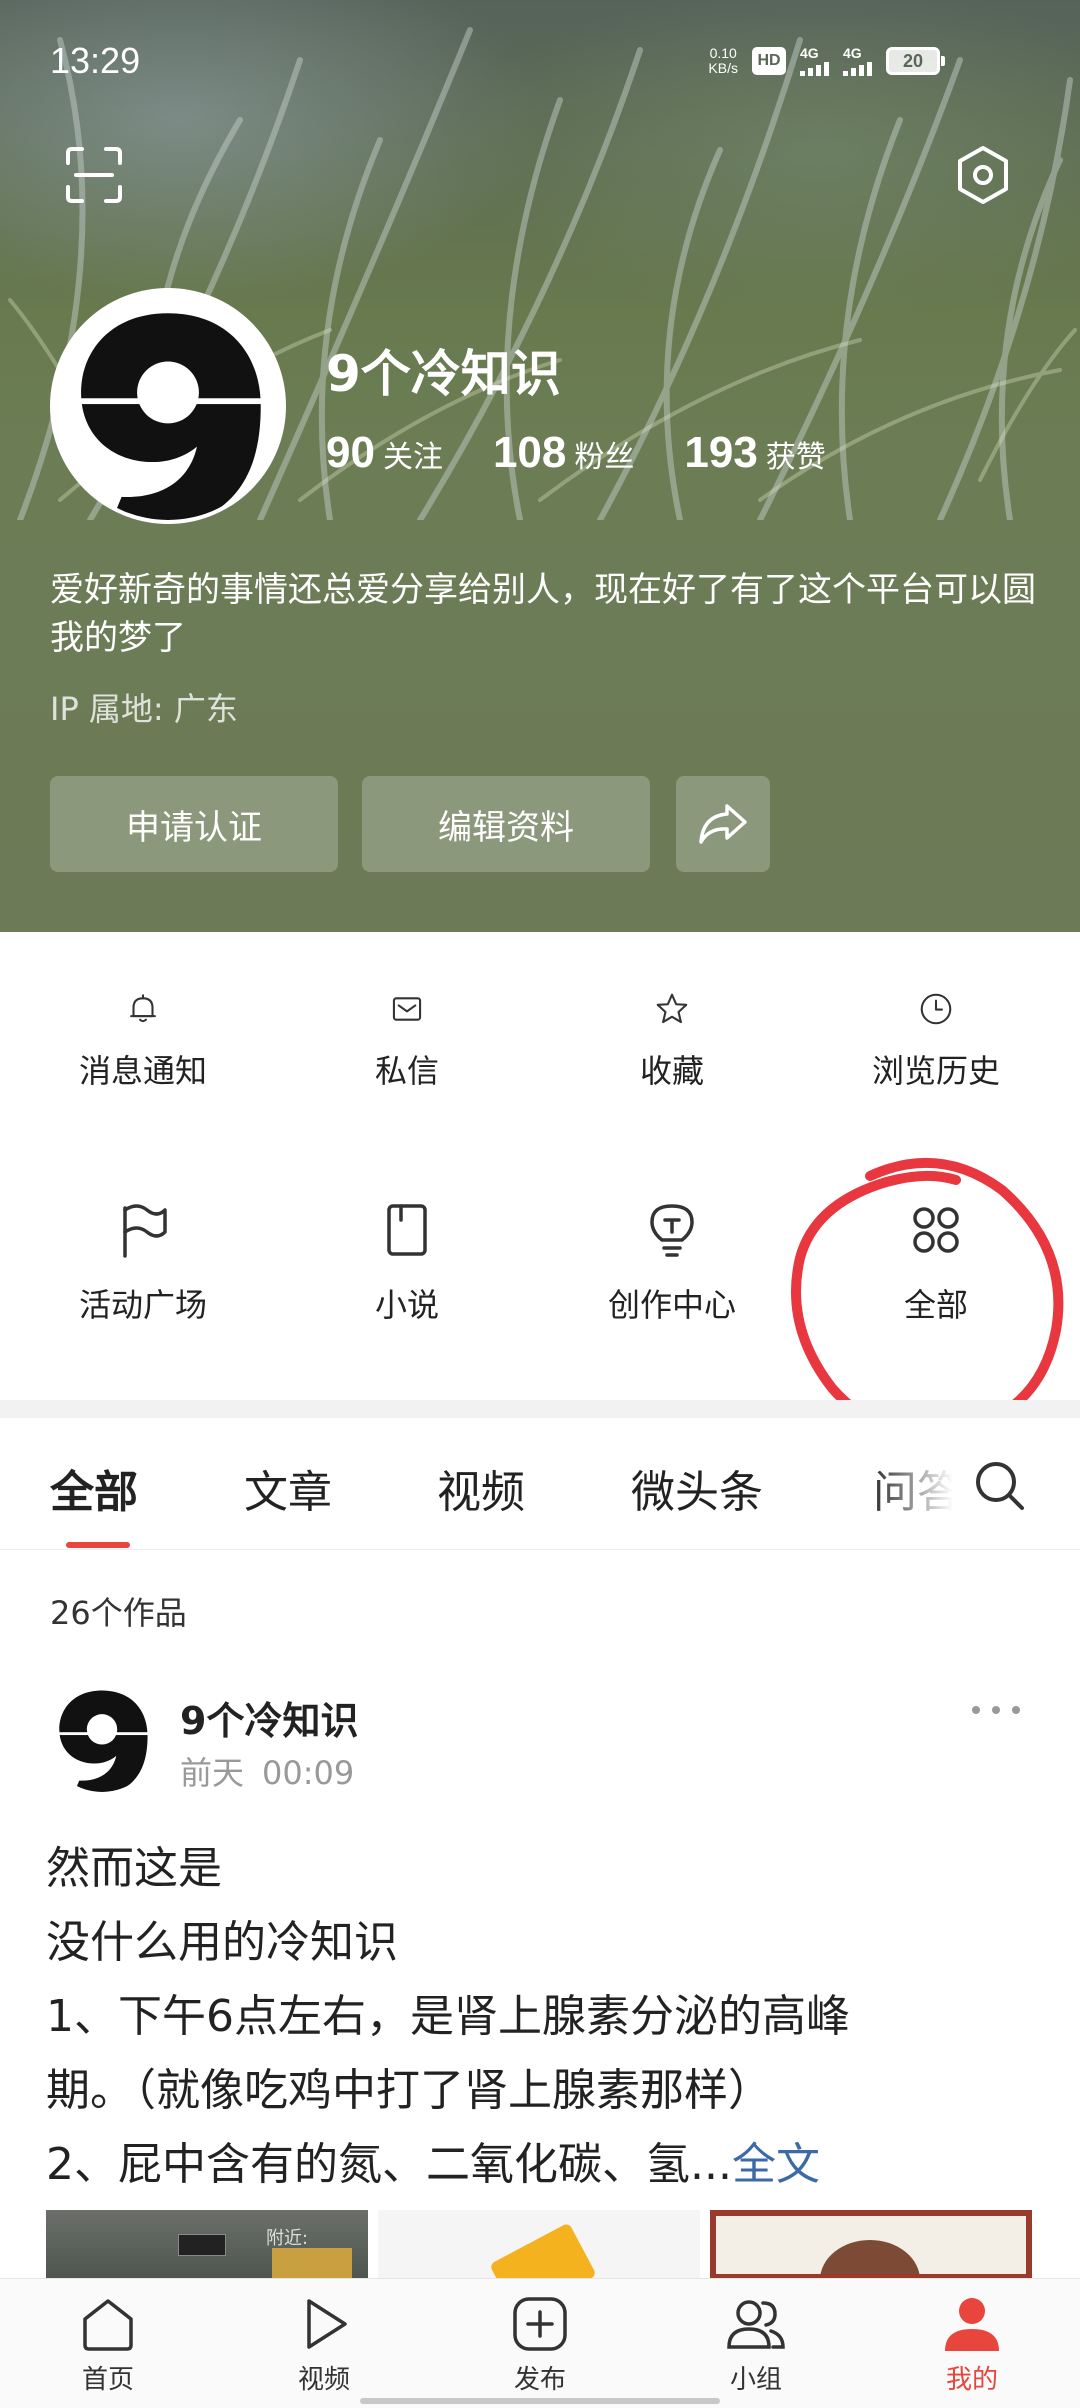 The height and width of the screenshot is (2408, 1080). What do you see at coordinates (95, 60) in the screenshot?
I see `status-time: 13:29` at bounding box center [95, 60].